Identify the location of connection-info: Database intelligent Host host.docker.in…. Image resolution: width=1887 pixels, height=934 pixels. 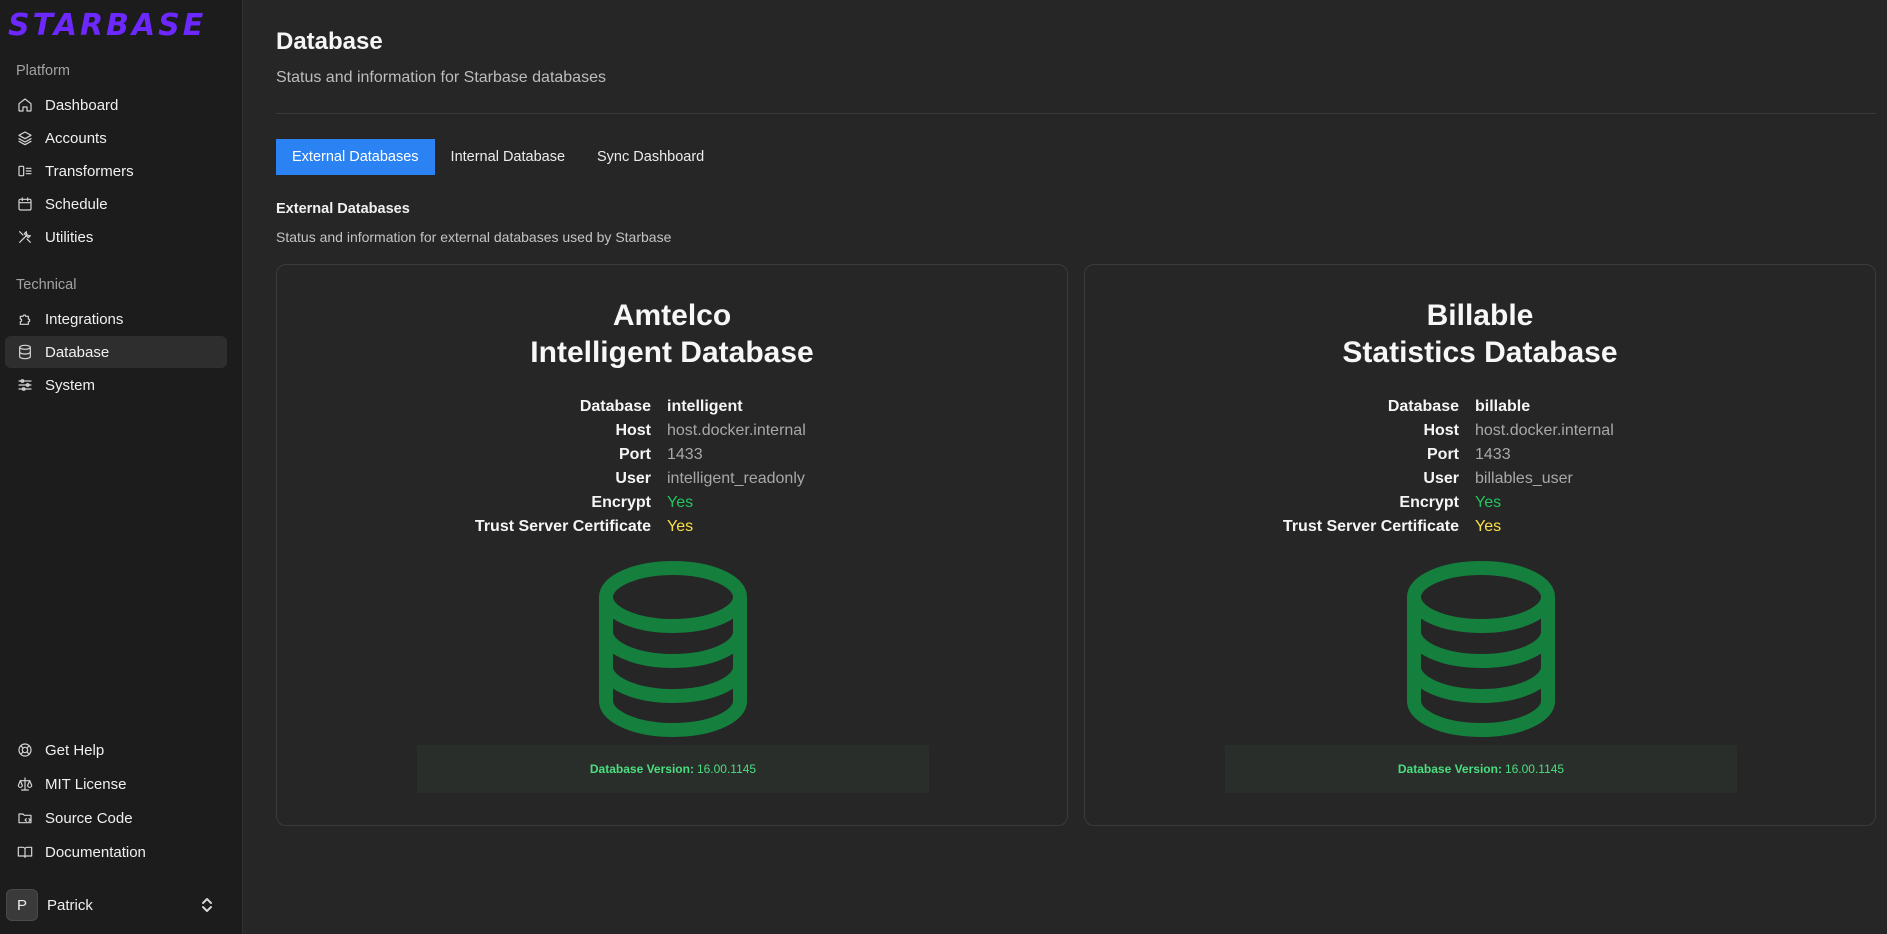
(672, 467).